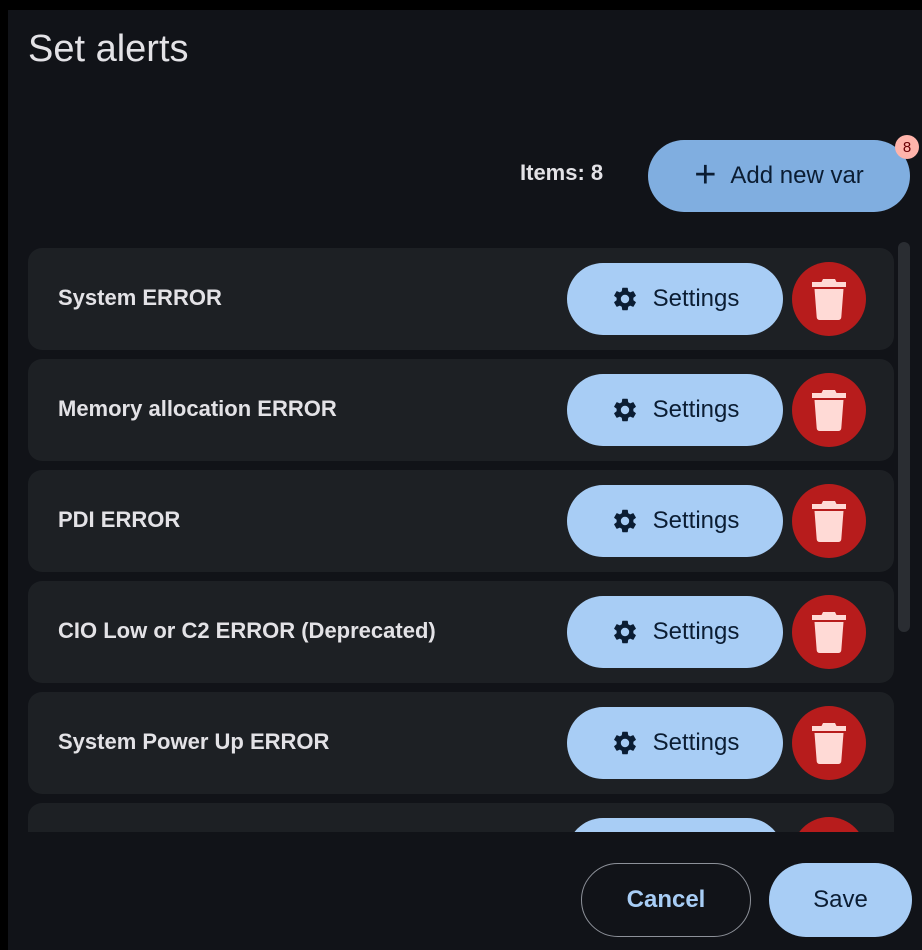  What do you see at coordinates (461, 817) in the screenshot?
I see `alert-row` at bounding box center [461, 817].